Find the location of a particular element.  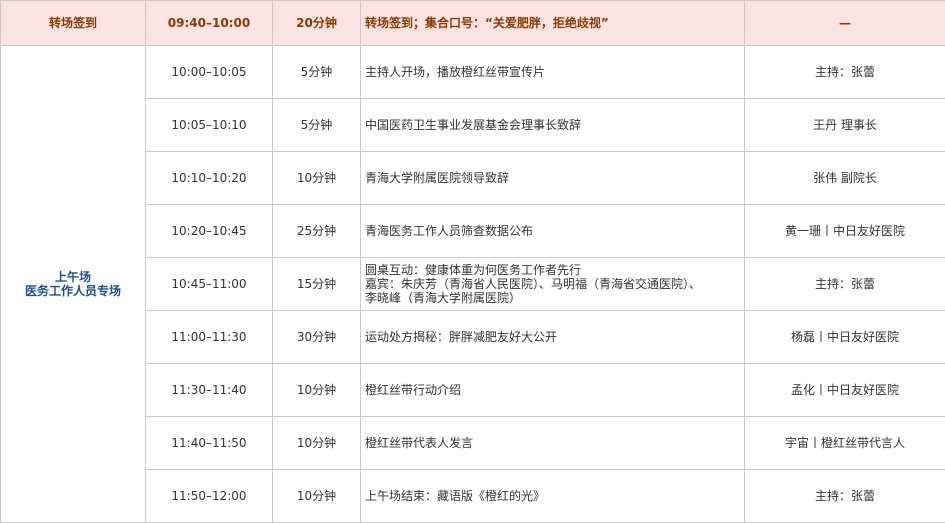

content-line: 圆桌互动：健康体重为何医务工作者先行 is located at coordinates (473, 270).